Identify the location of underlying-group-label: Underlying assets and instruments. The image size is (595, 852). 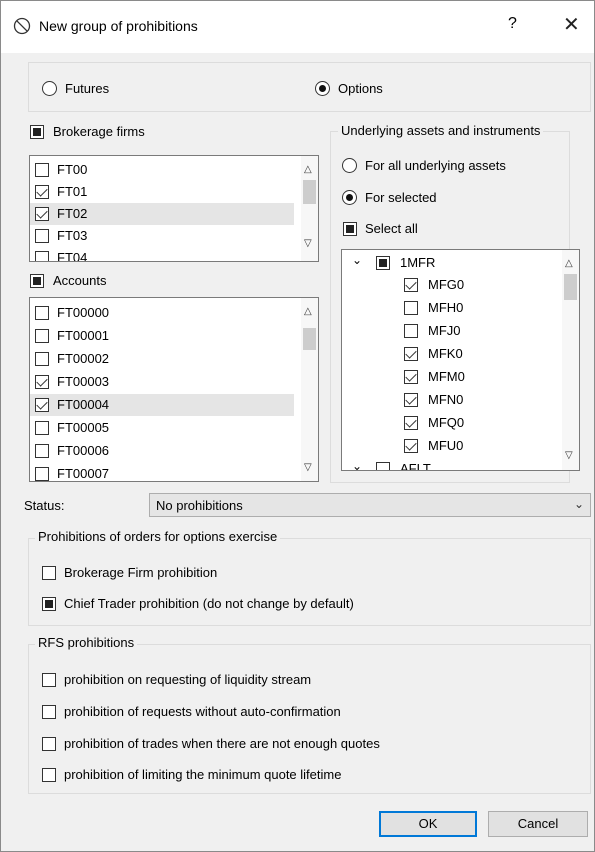
(441, 130).